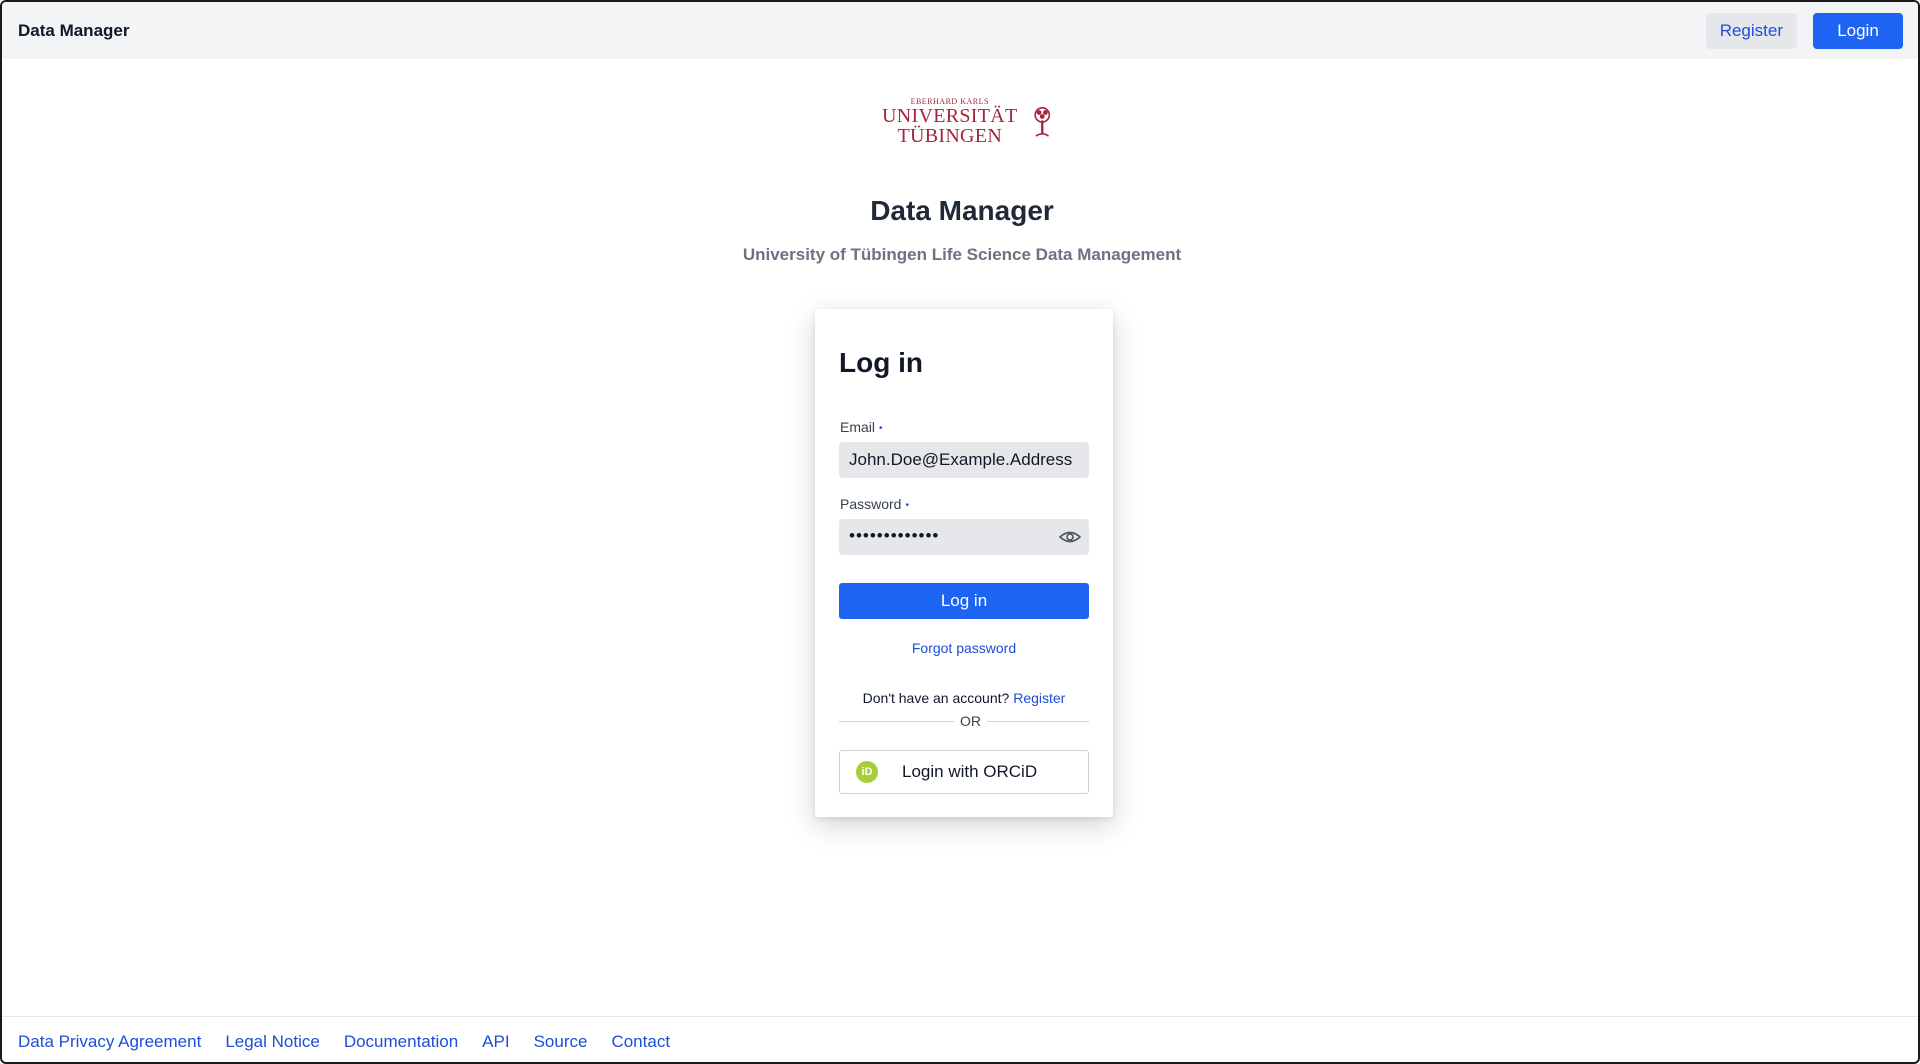  I want to click on orcid-icon: iD, so click(867, 772).